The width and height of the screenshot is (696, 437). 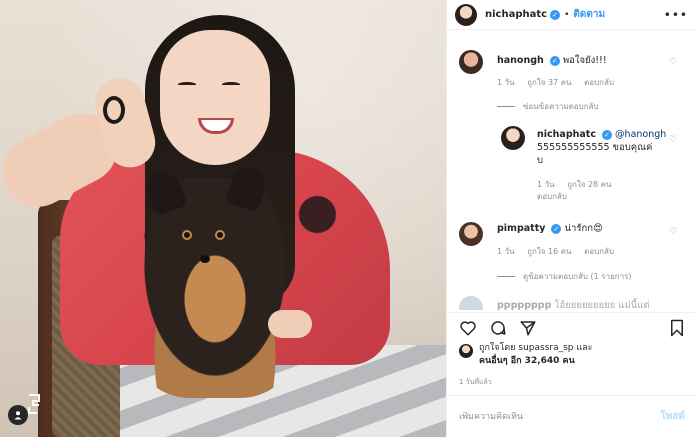 I want to click on hand, so click(x=290, y=324).